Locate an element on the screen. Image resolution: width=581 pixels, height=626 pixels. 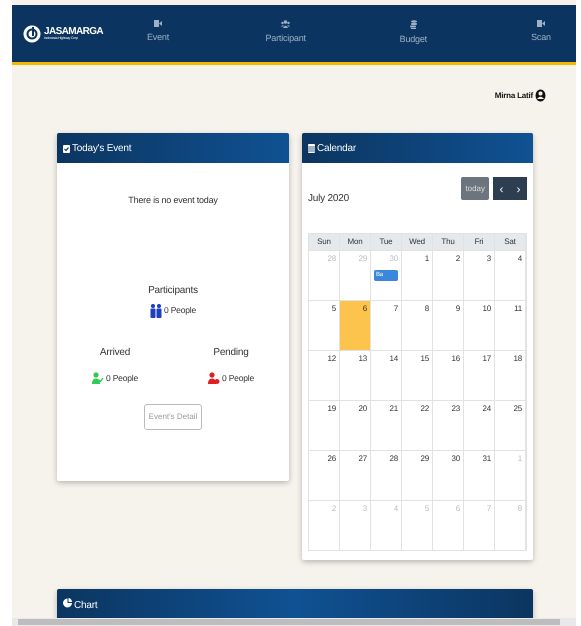
day-number: 9 is located at coordinates (458, 309).